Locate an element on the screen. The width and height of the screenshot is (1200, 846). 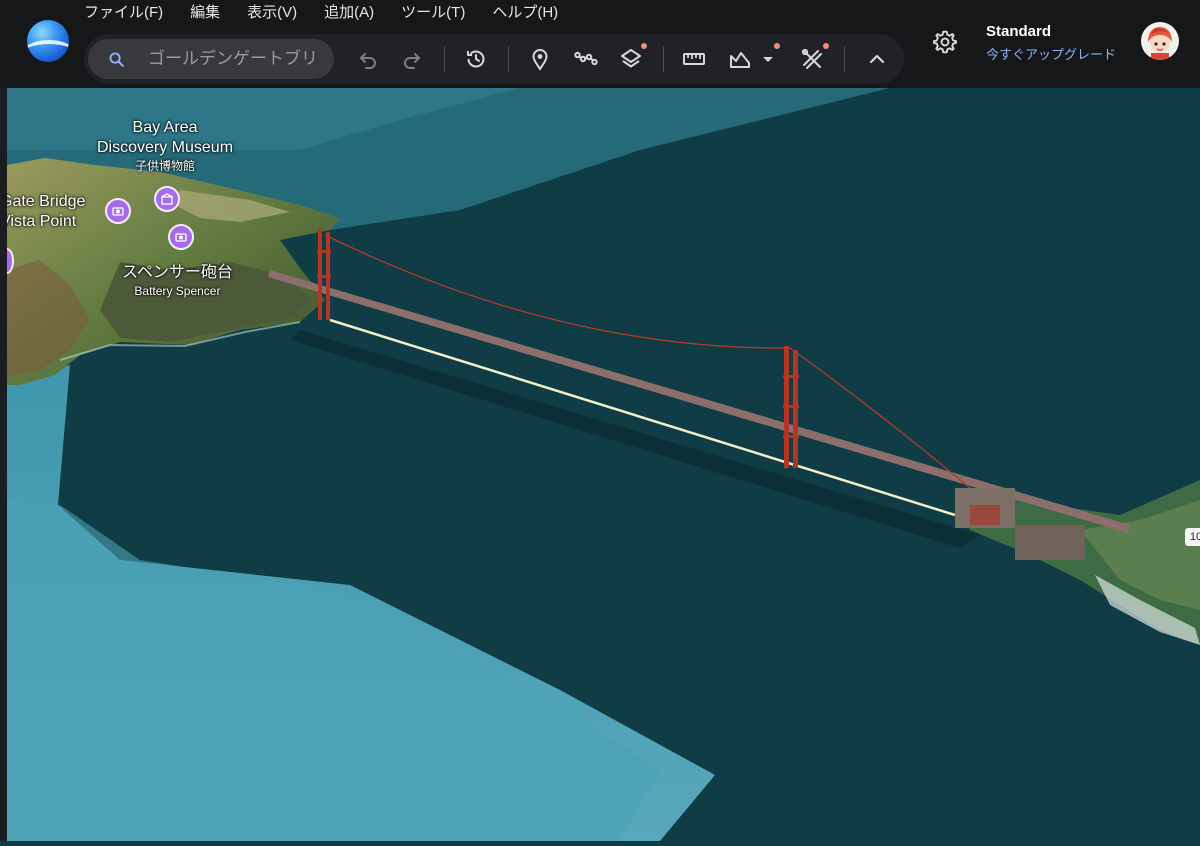
layers-icon is located at coordinates (631, 59).